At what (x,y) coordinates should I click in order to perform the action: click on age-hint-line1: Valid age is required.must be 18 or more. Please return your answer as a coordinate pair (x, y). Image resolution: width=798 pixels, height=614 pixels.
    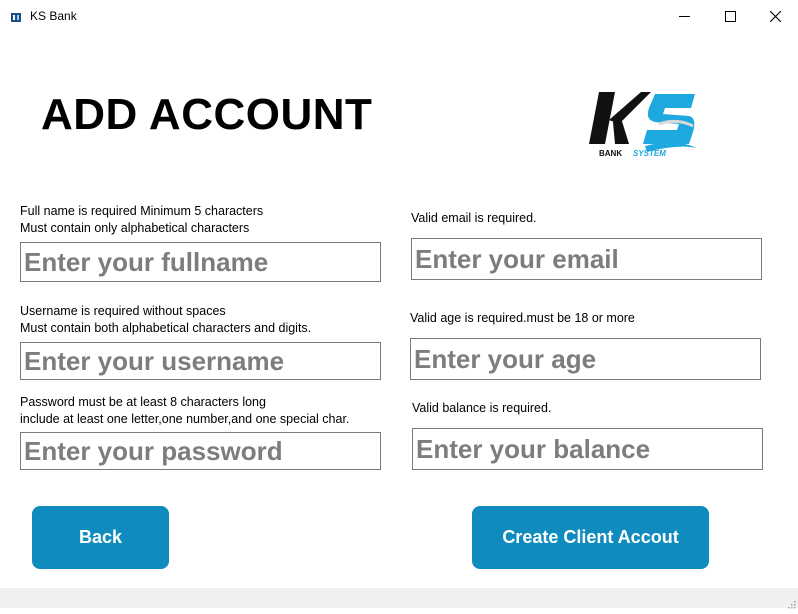
    Looking at the image, I should click on (522, 318).